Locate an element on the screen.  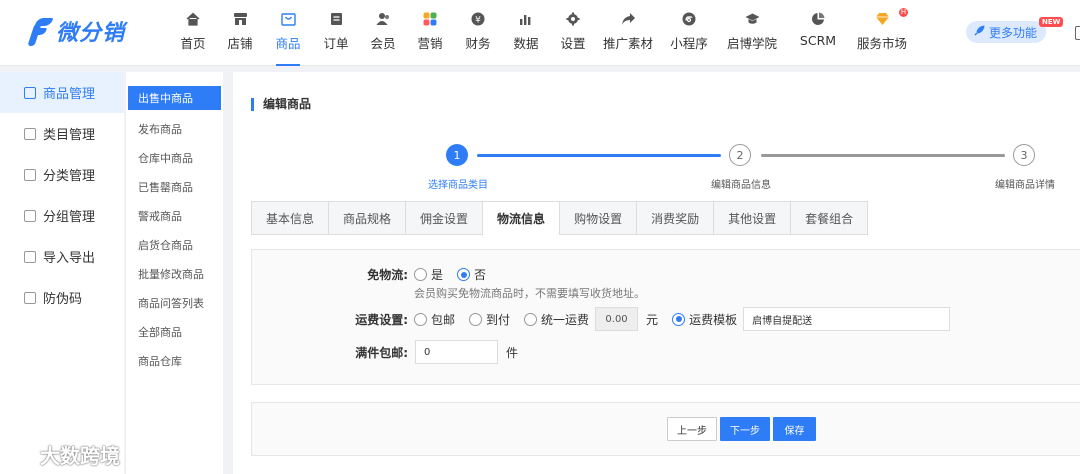
freight-cod-radio: 到付 is located at coordinates (489, 319).